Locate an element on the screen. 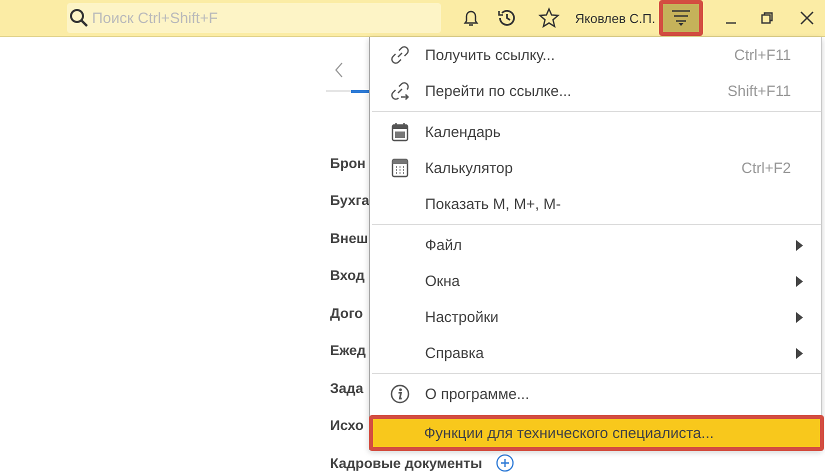  search-icon is located at coordinates (79, 18).